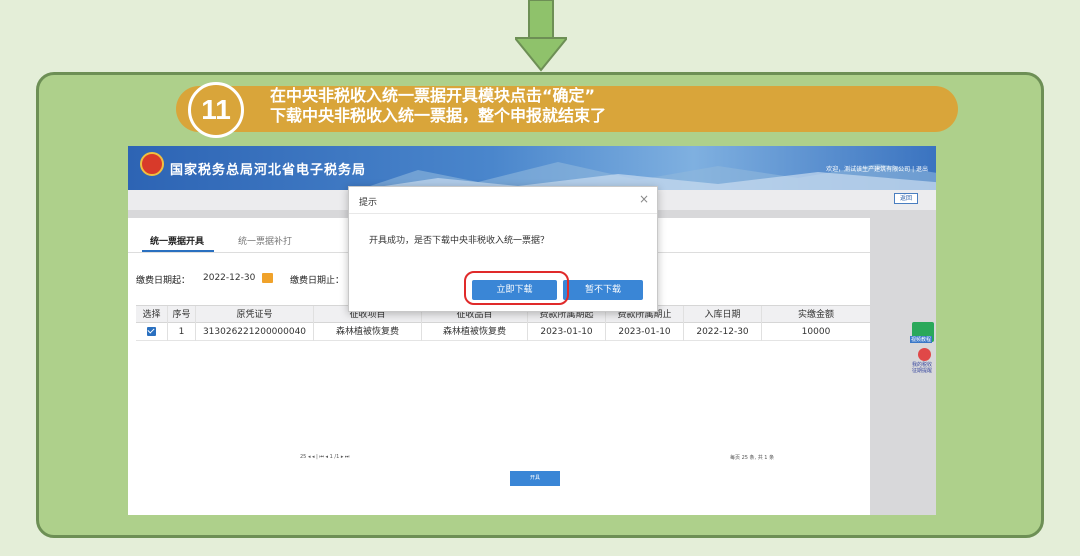 The height and width of the screenshot is (556, 1080). I want to click on close-icon: ×, so click(644, 199).